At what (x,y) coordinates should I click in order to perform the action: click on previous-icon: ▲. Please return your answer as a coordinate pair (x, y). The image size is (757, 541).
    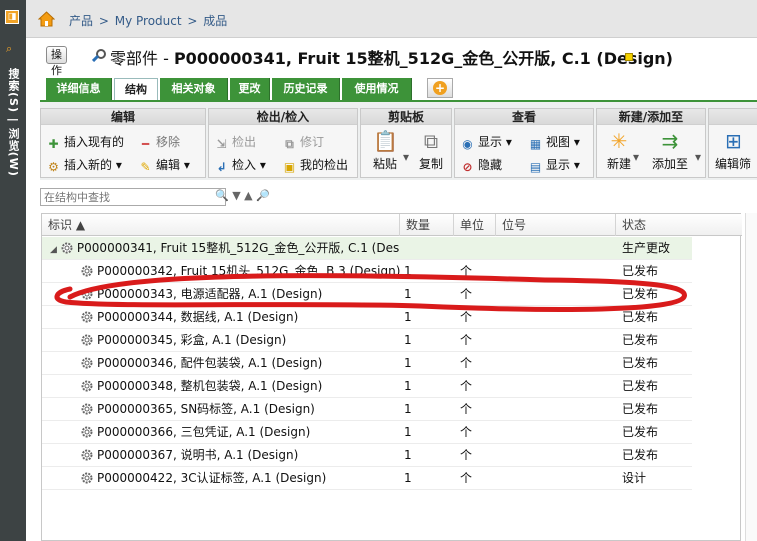
    Looking at the image, I should click on (248, 195).